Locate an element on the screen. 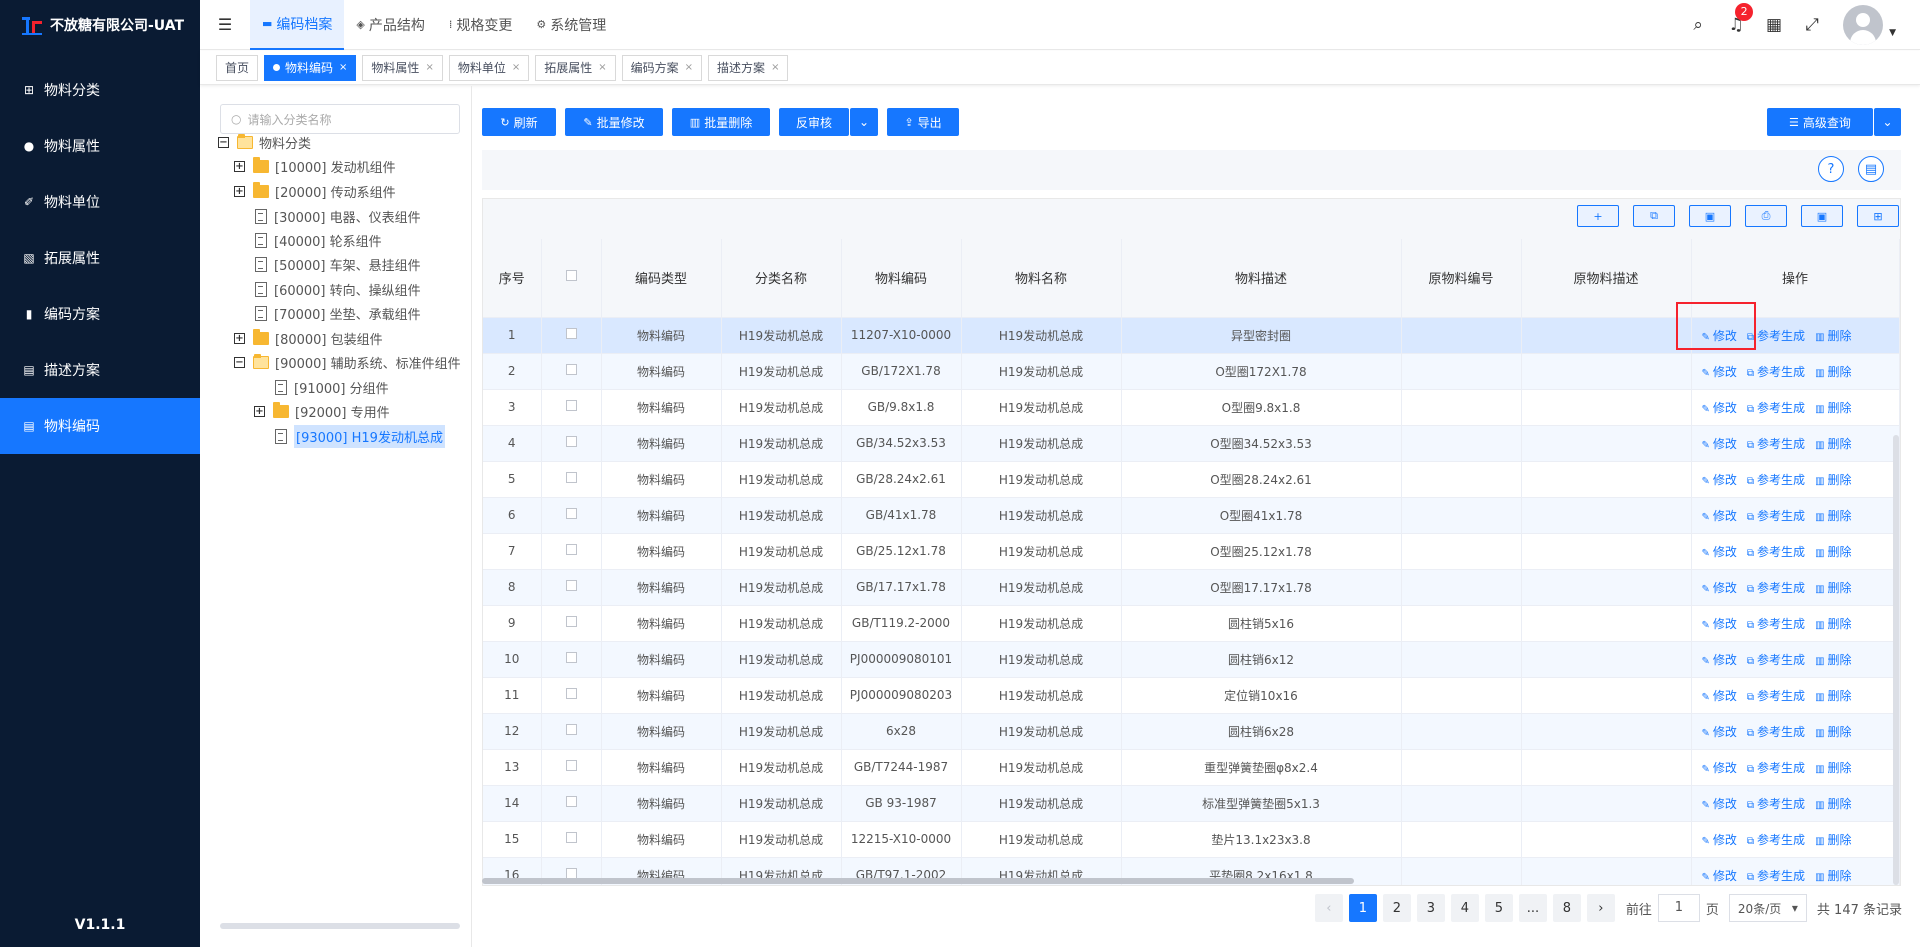  tree-node: [93000] H19发动机总成 is located at coordinates (359, 436).